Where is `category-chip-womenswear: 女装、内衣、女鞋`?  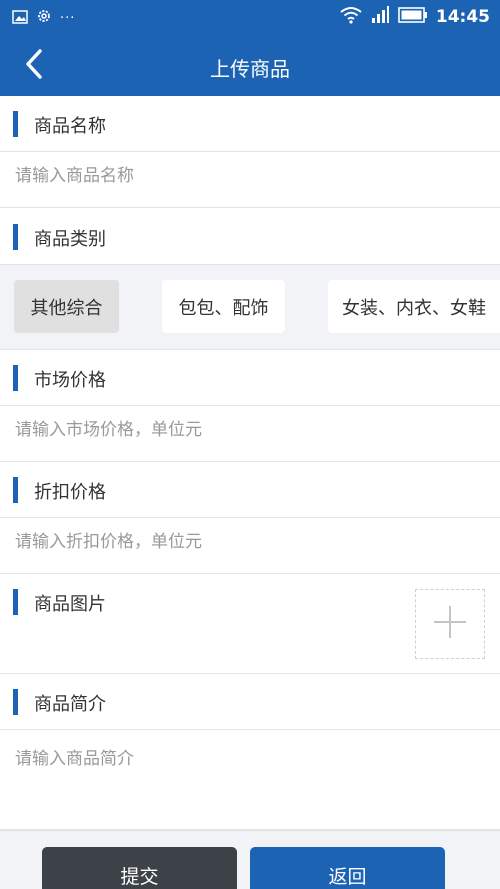 category-chip-womenswear: 女装、内衣、女鞋 is located at coordinates (414, 306).